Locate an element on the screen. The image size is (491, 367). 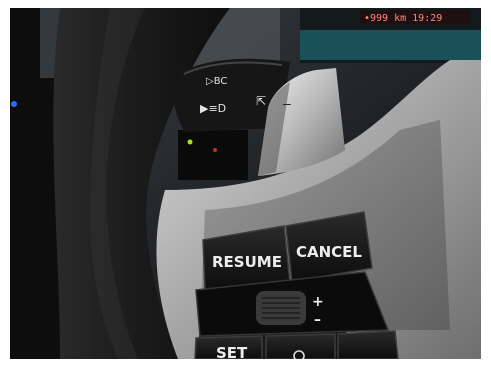
ambient-teal-light is located at coordinates (390, 45).